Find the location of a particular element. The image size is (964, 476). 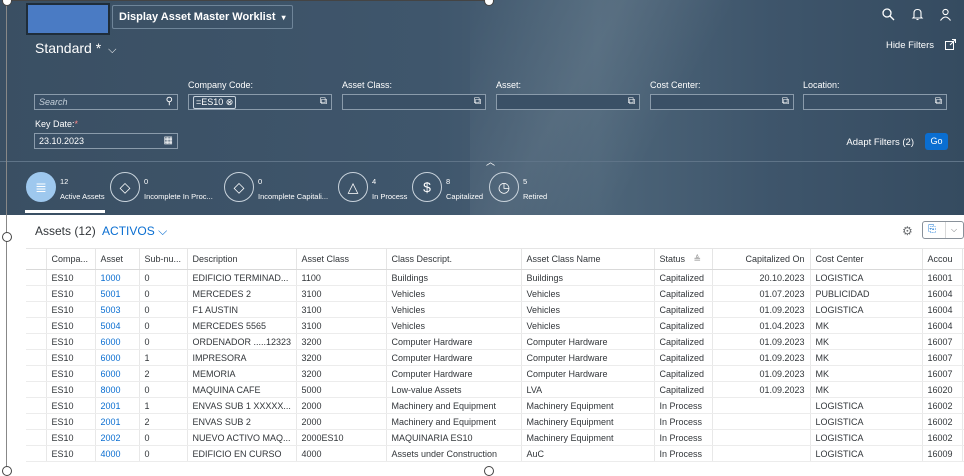

company-code-field: =ES10 ⊗ ⧉ is located at coordinates (260, 102).